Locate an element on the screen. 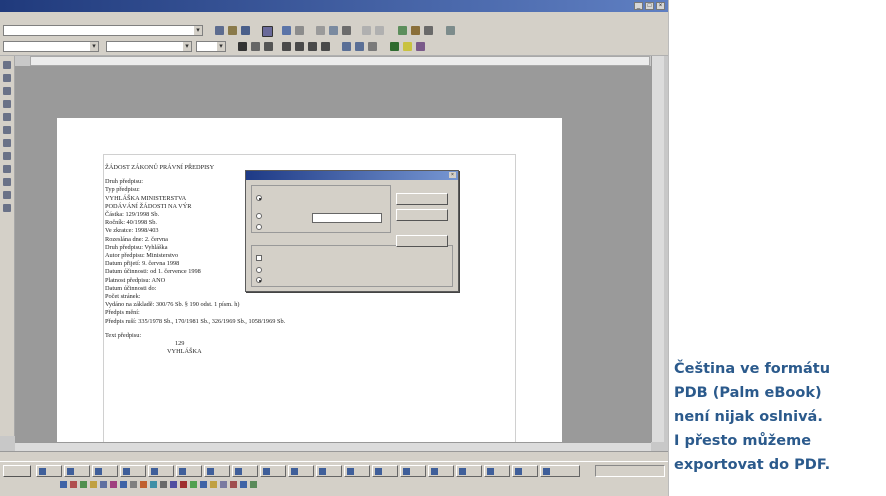 The width and height of the screenshot is (886, 496). range-selection-radio is located at coordinates (259, 227).